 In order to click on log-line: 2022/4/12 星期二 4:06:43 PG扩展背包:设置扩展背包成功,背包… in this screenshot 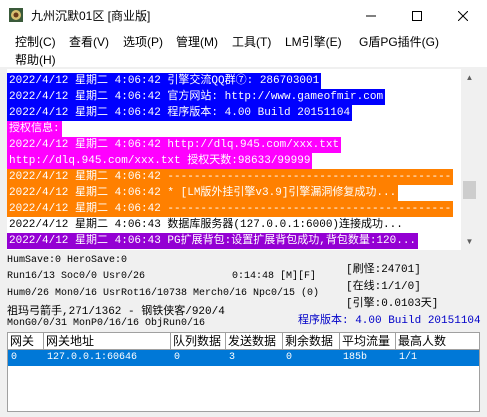, I will do `click(213, 241)`.